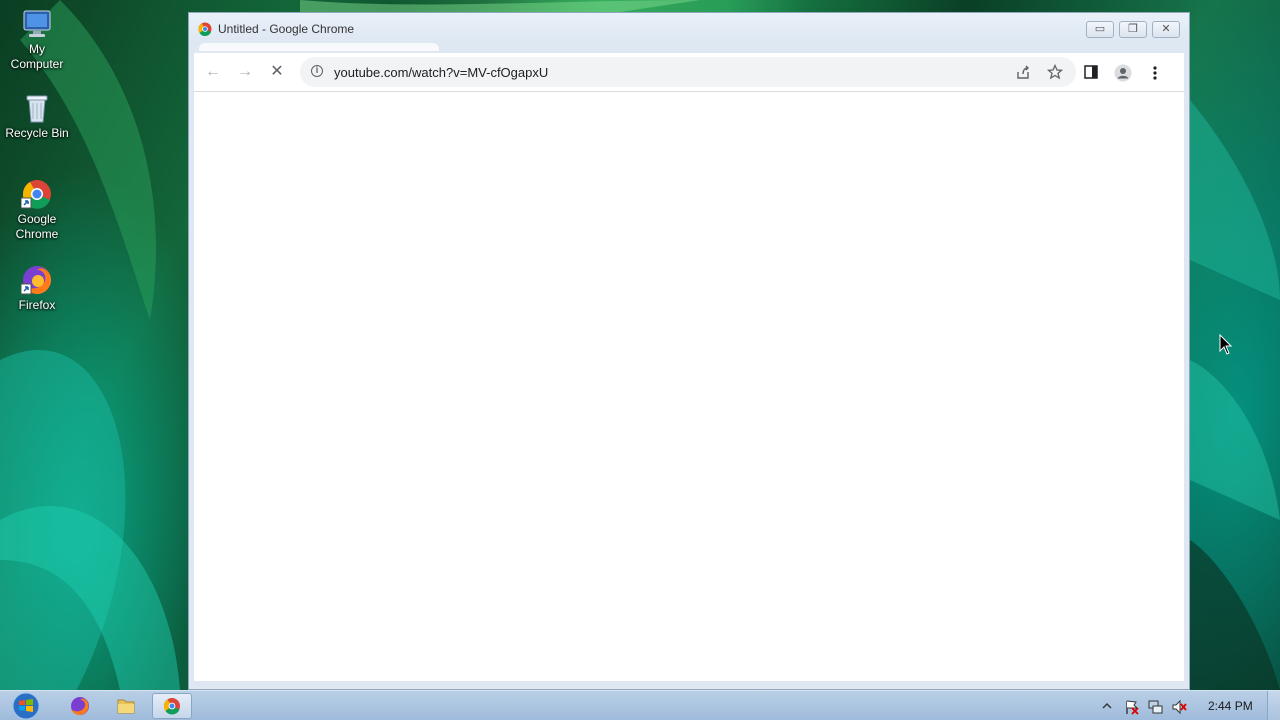 Image resolution: width=1280 pixels, height=720 pixels. I want to click on address-bar: i youtube.com/watch?v=MV-cfOgapxU, so click(688, 72).